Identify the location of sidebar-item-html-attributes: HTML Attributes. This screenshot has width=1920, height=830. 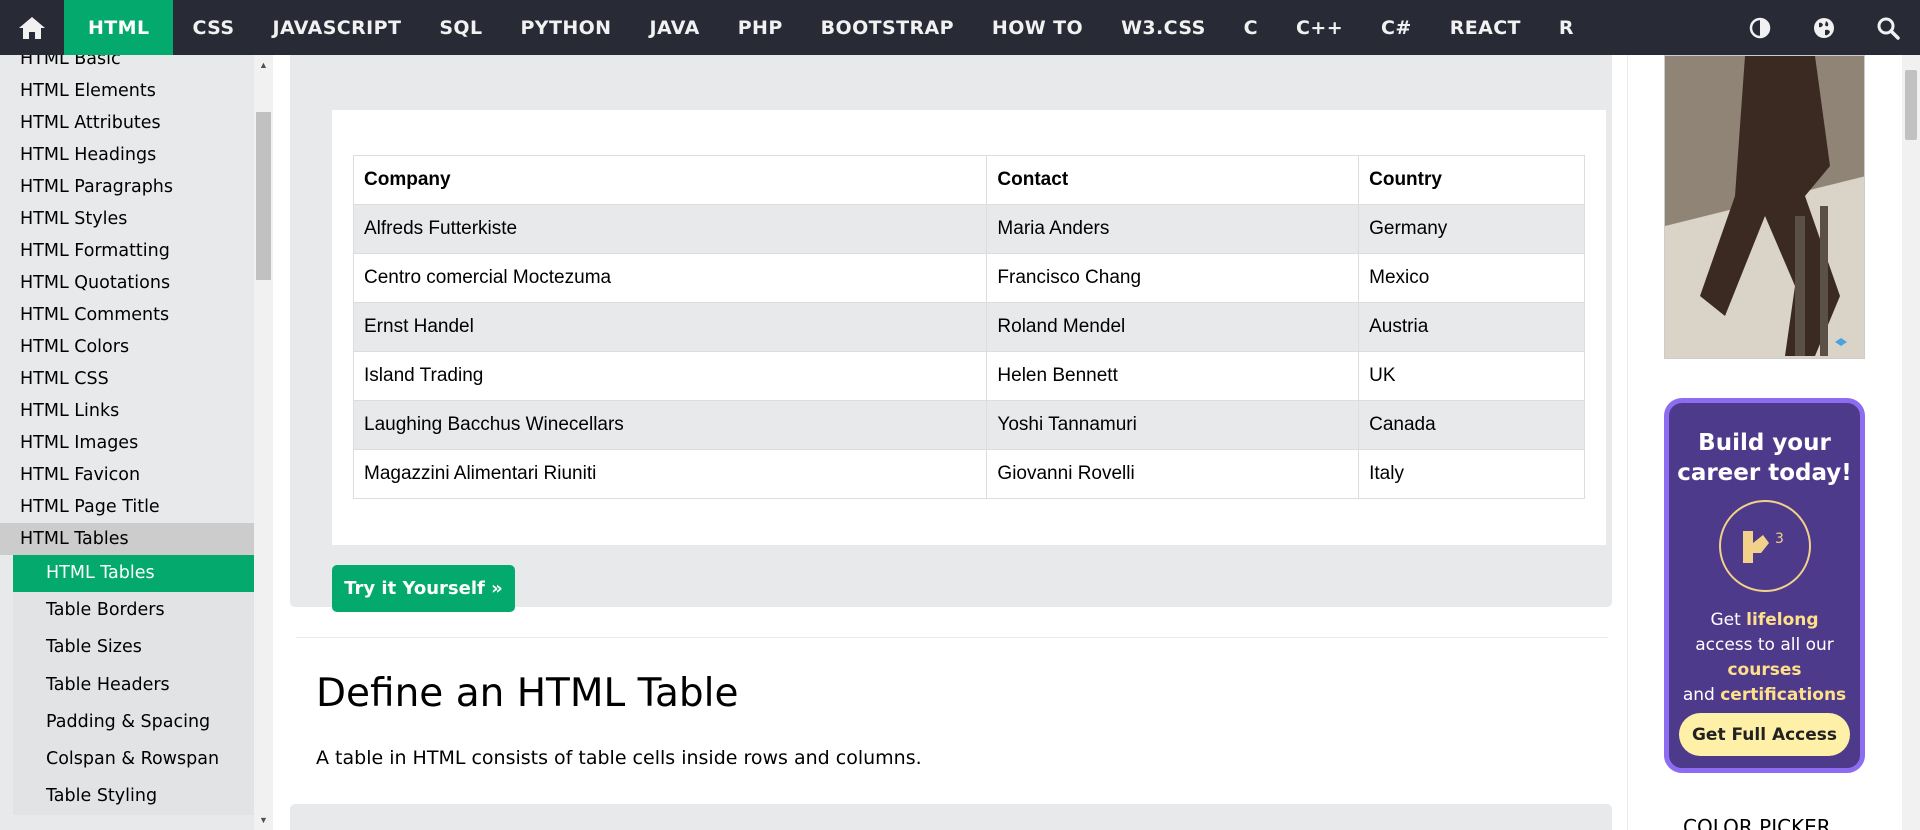
(127, 123).